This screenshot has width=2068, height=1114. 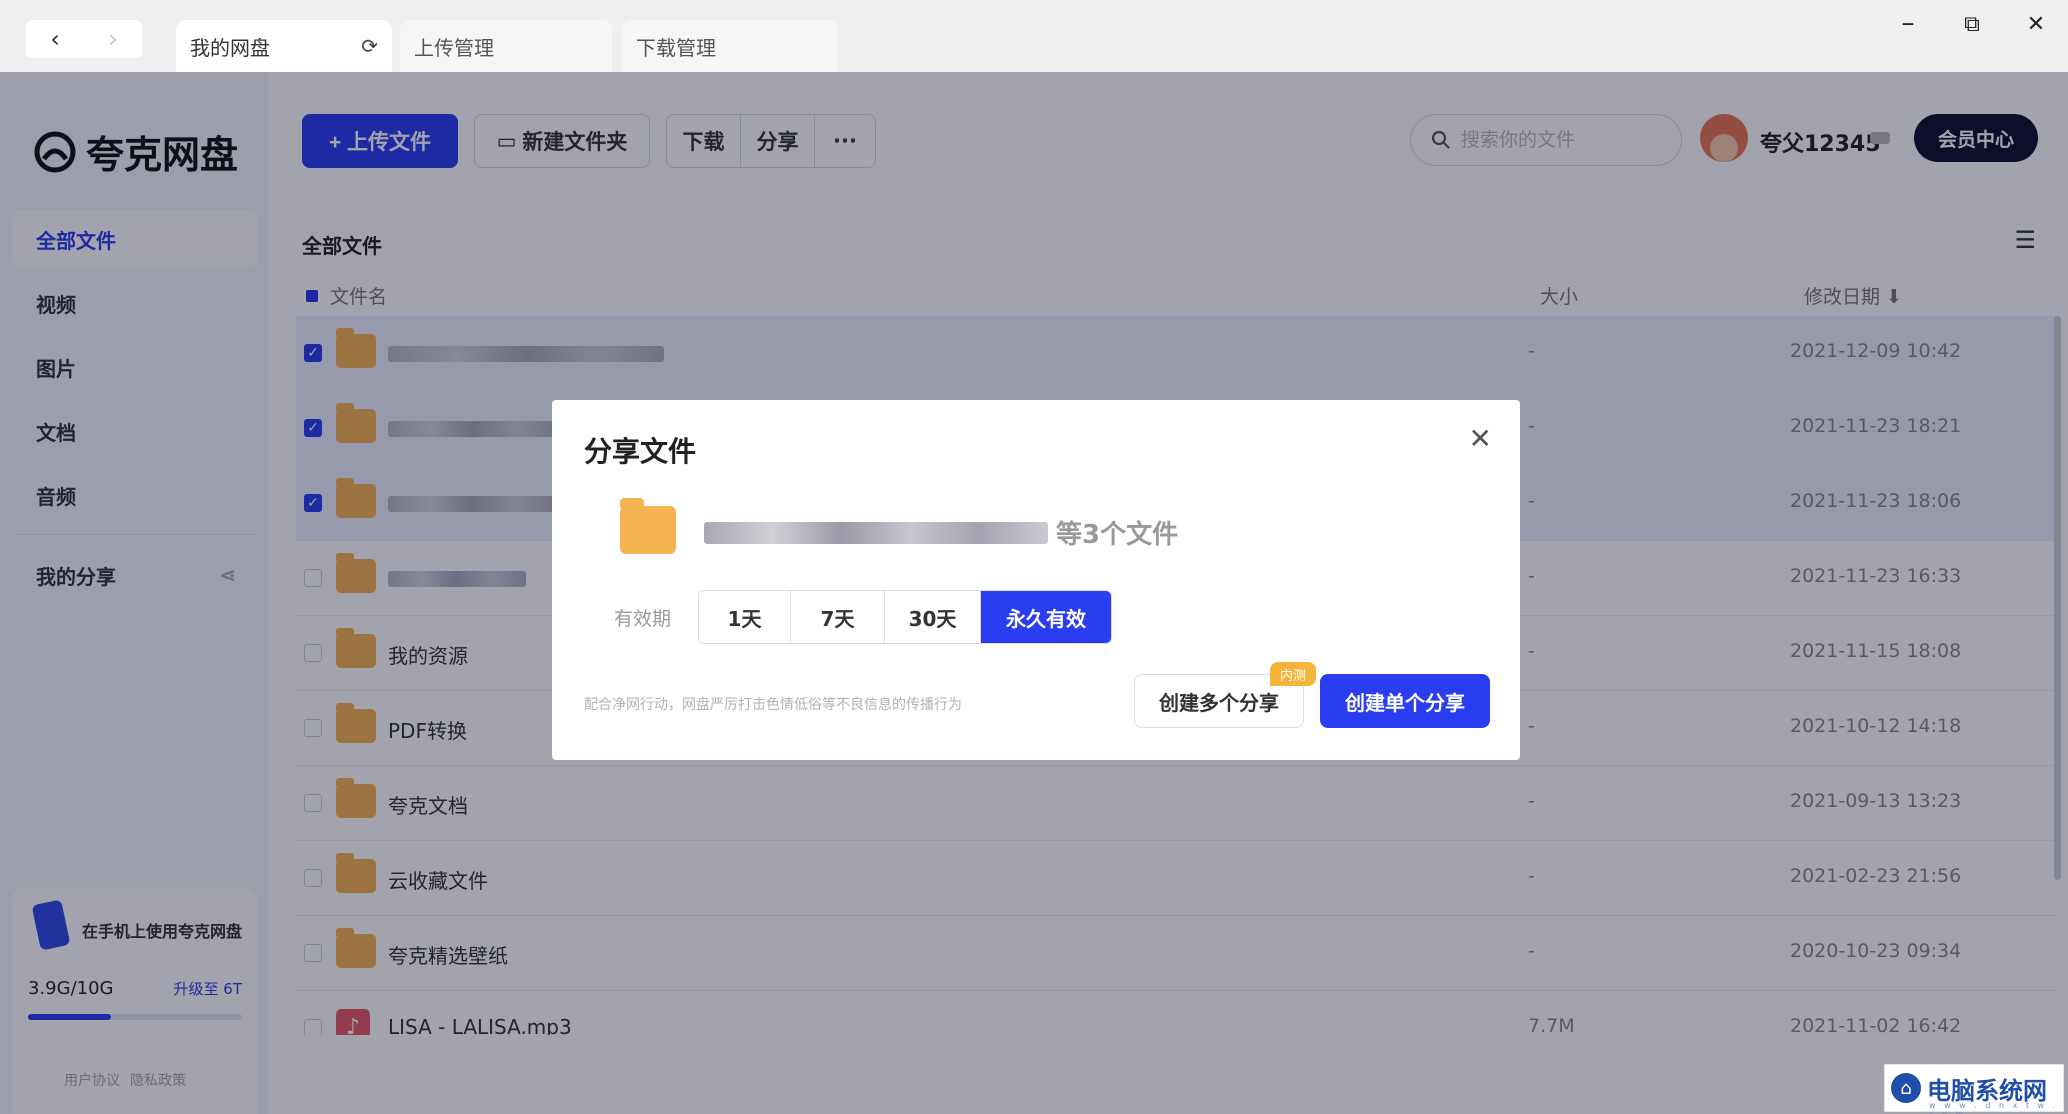 I want to click on validity-label: 有效期, so click(x=643, y=619).